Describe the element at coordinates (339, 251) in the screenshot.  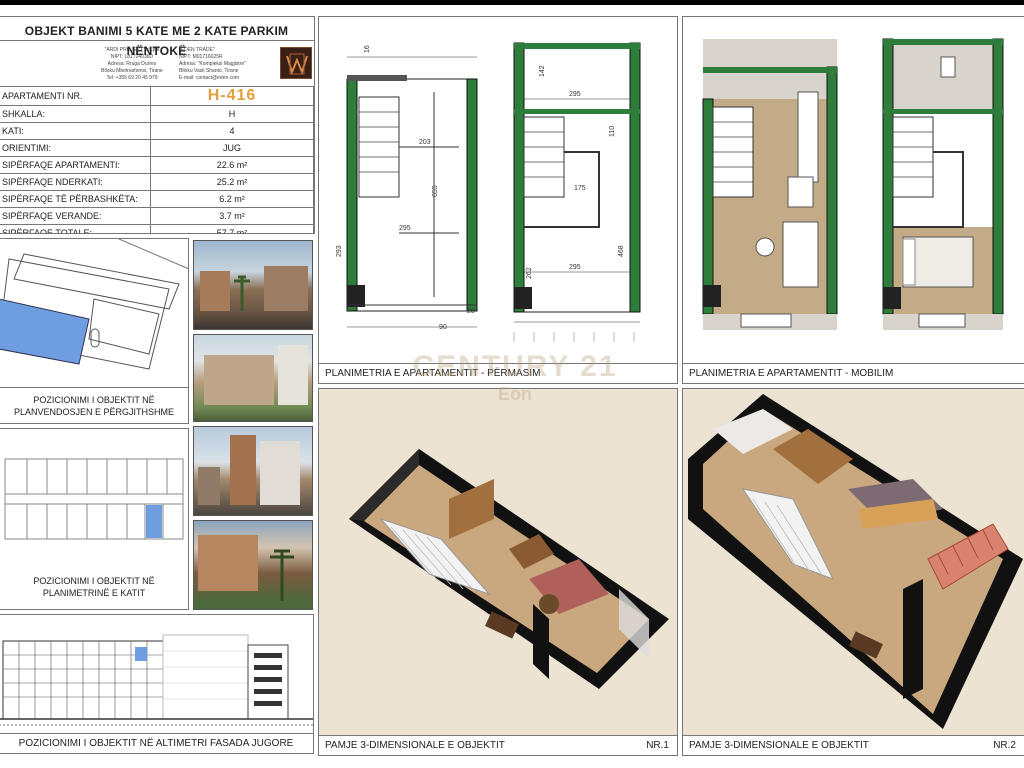
I see `svg-text: 293` at that location.